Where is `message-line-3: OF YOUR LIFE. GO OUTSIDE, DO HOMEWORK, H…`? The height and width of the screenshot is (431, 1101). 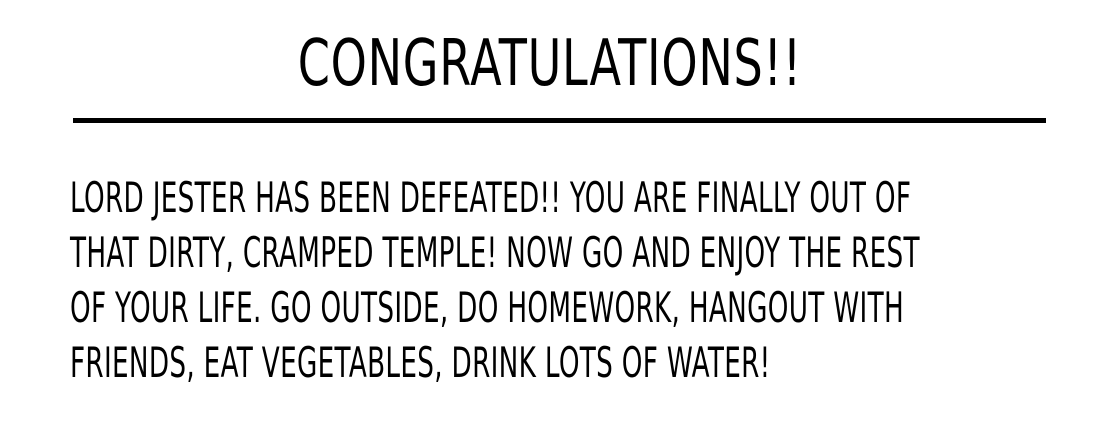
message-line-3: OF YOUR LIFE. GO OUTSIDE, DO HOMEWORK, H… is located at coordinates (487, 307).